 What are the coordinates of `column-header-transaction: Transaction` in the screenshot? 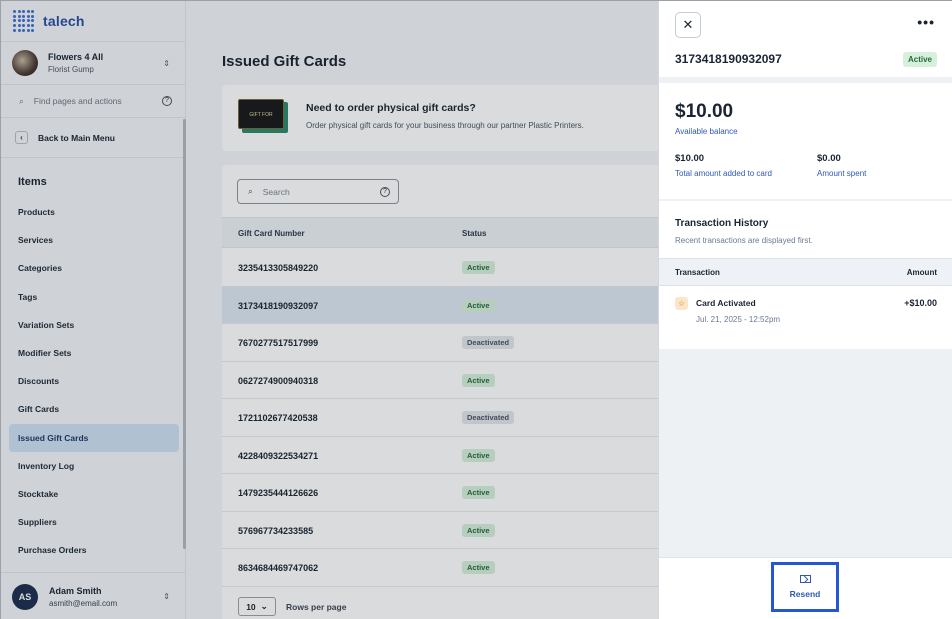 It's located at (697, 272).